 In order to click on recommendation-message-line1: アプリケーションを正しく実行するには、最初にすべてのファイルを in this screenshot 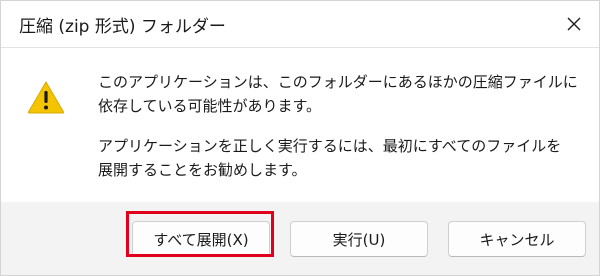, I will do `click(330, 146)`.